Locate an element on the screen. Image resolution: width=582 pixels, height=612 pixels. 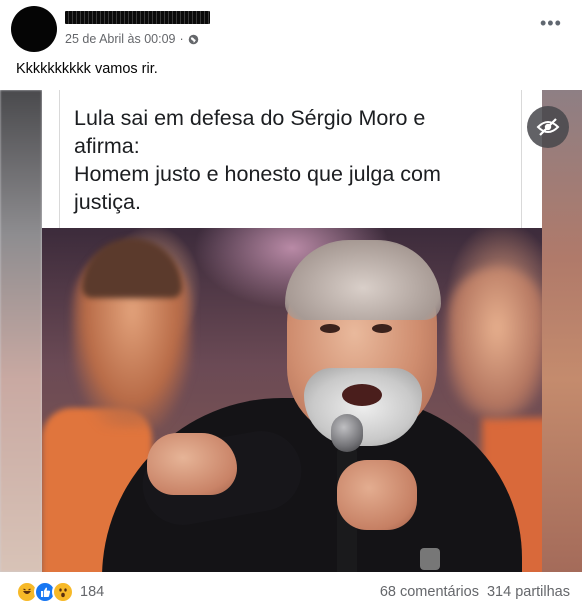
speaker-hair is located at coordinates (363, 280).